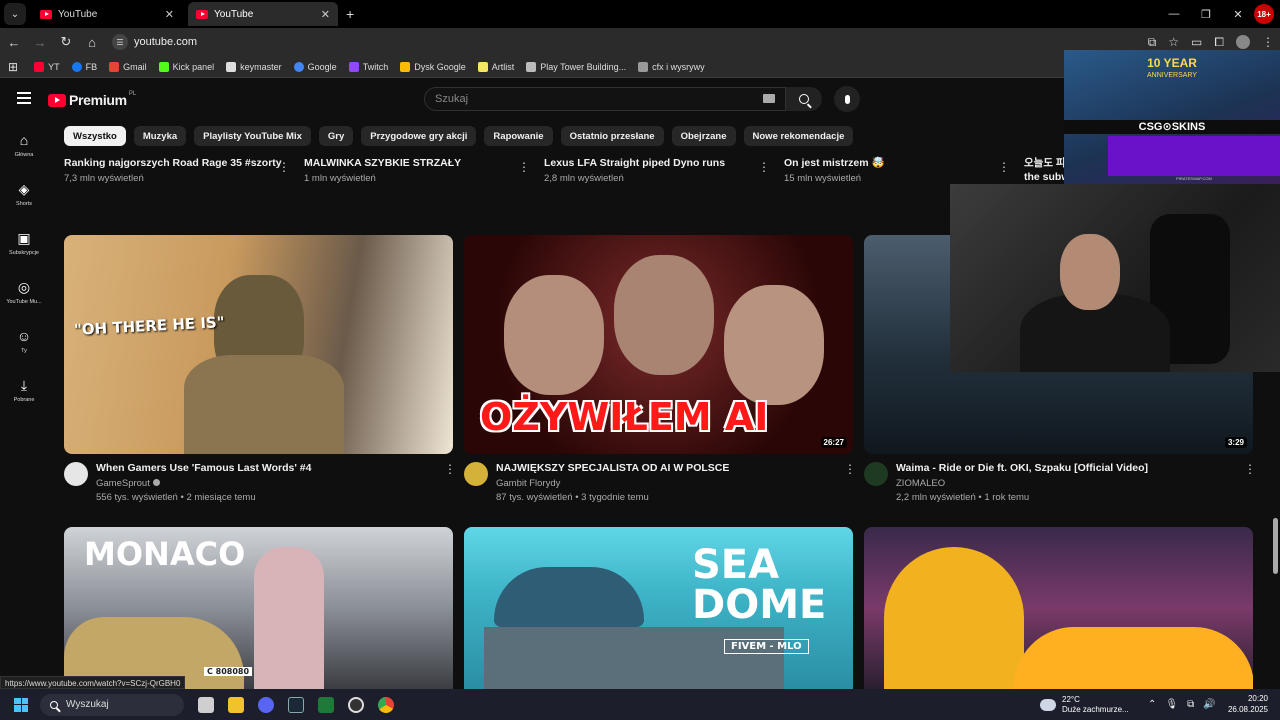 The height and width of the screenshot is (720, 1280). Describe the element at coordinates (174, 163) in the screenshot. I see `short-title: Ranking najgorszych Road Rage 35 #szorty` at that location.